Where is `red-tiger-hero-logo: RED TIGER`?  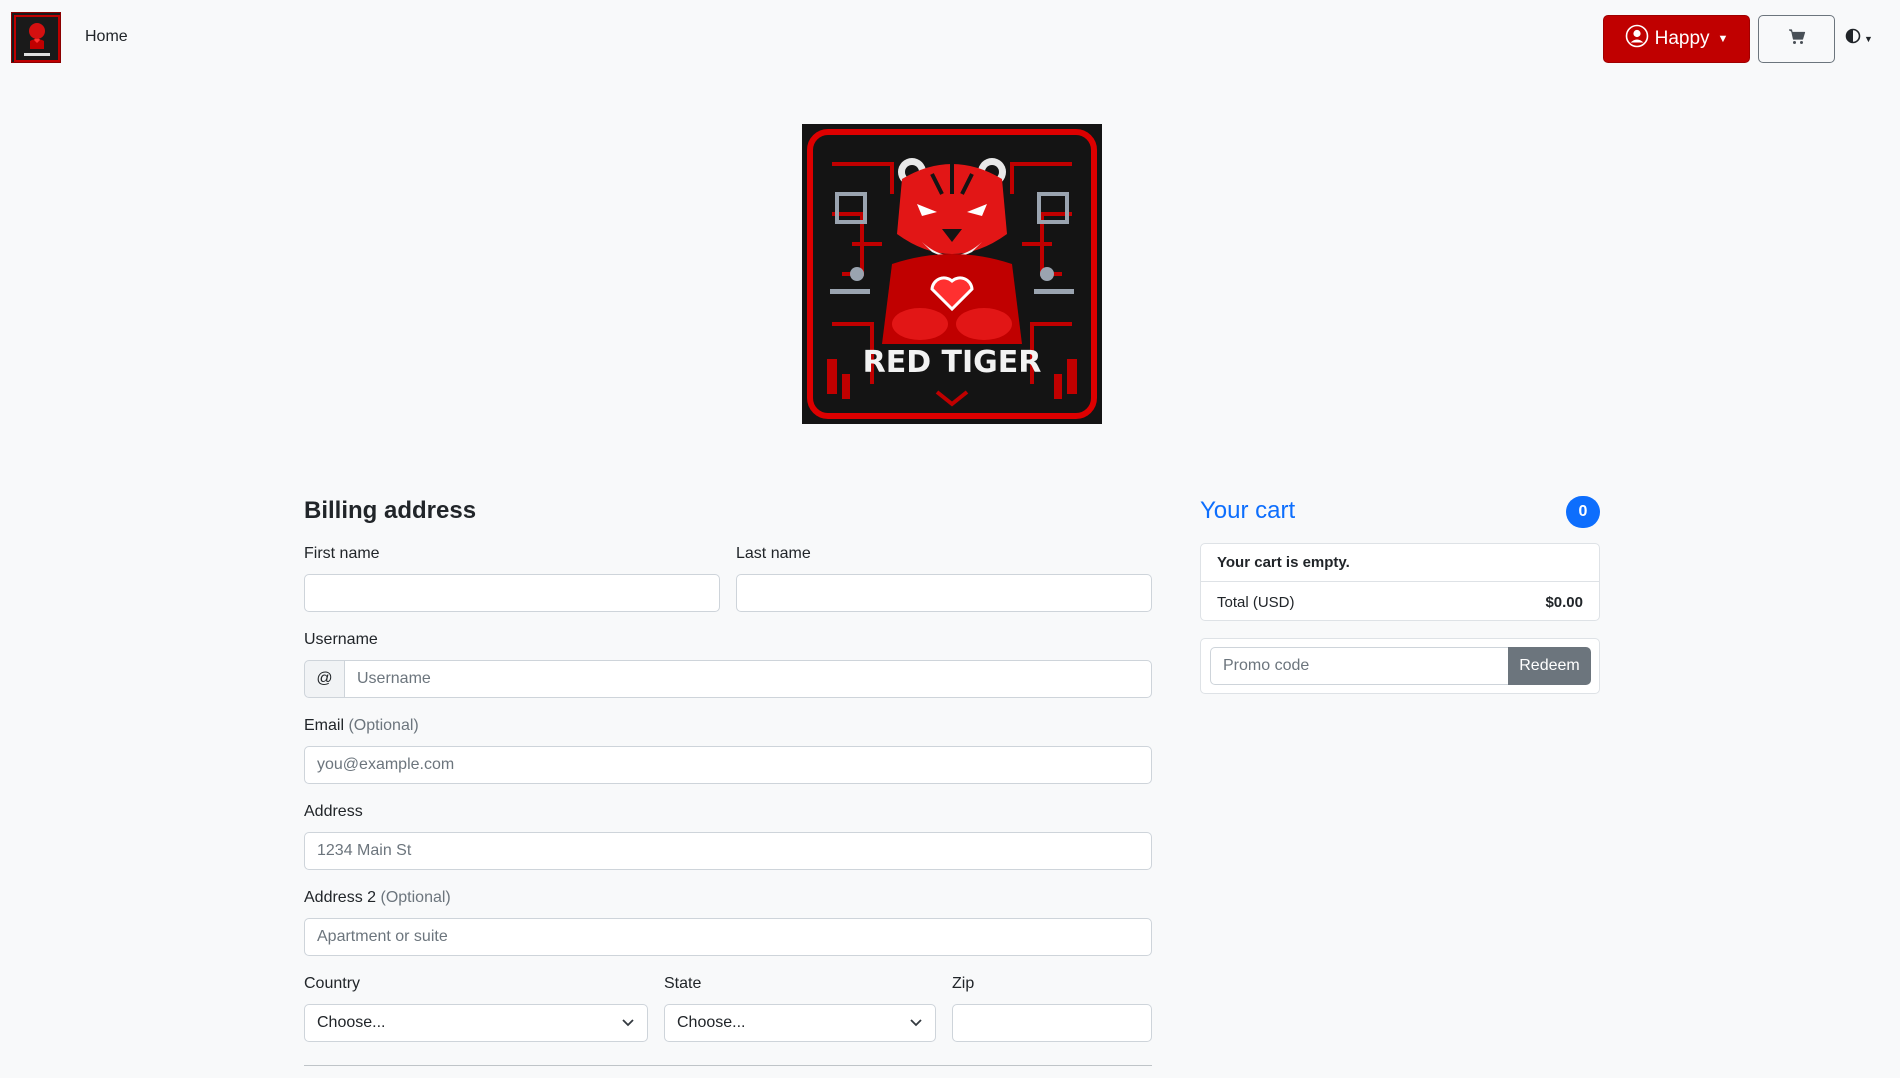 red-tiger-hero-logo: RED TIGER is located at coordinates (952, 274).